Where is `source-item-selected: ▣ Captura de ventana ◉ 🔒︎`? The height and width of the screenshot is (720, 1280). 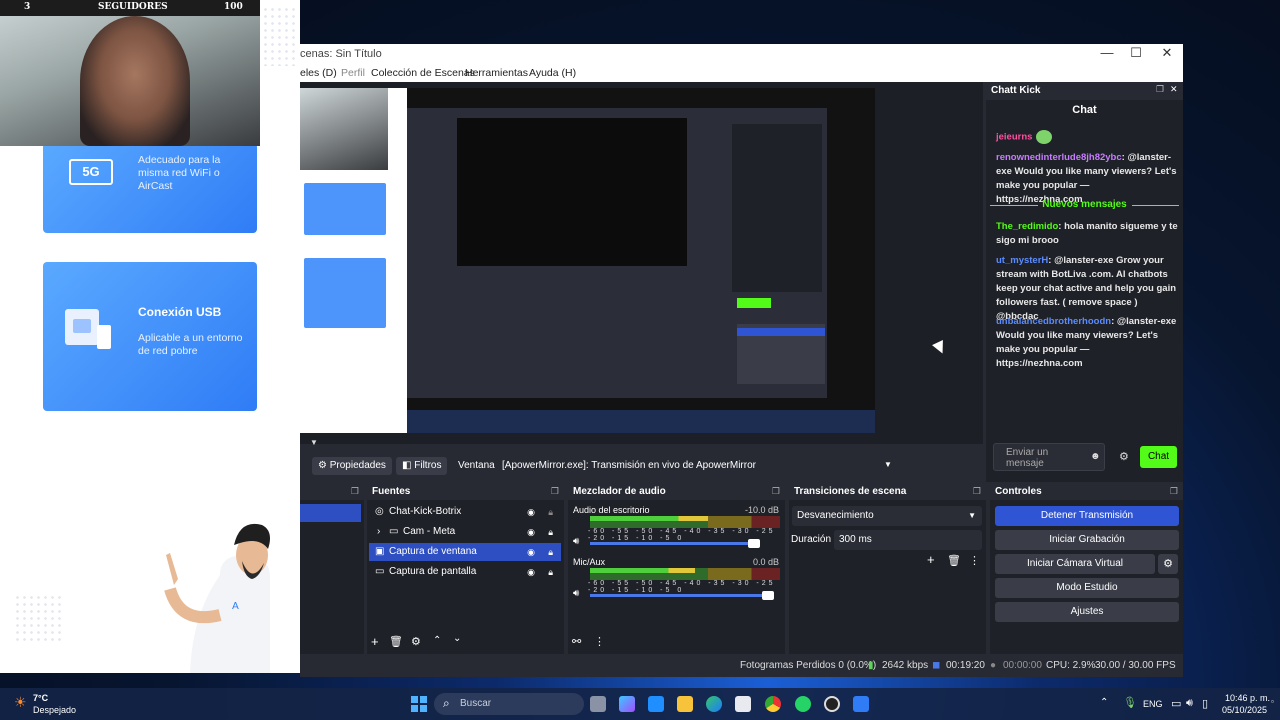 source-item-selected: ▣ Captura de ventana ◉ 🔒︎ is located at coordinates (465, 552).